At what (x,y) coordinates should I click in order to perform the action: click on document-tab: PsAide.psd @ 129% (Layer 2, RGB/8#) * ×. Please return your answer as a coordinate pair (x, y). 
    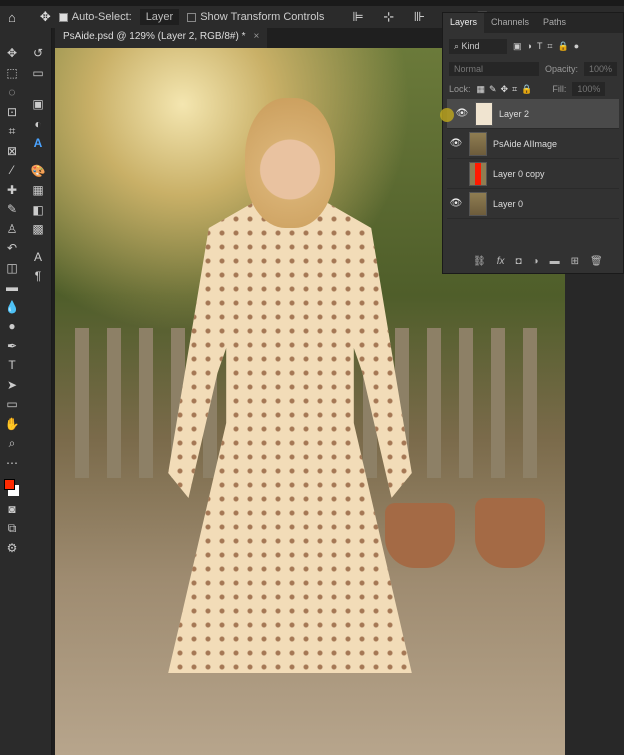
    Looking at the image, I should click on (161, 38).